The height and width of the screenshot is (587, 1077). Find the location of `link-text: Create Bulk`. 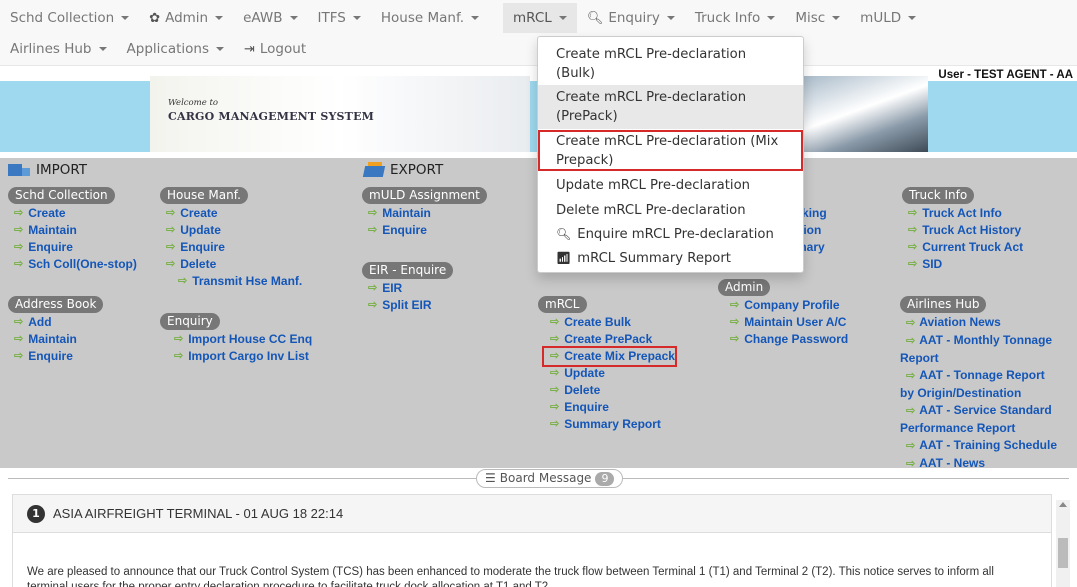

link-text: Create Bulk is located at coordinates (597, 322).